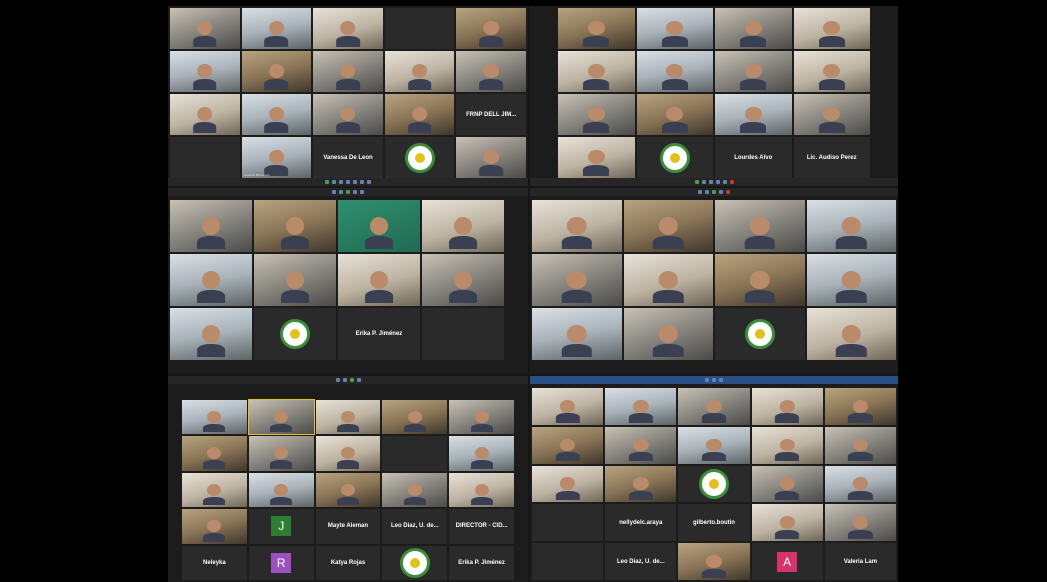  I want to click on university-logo-icon, so click(713, 483).